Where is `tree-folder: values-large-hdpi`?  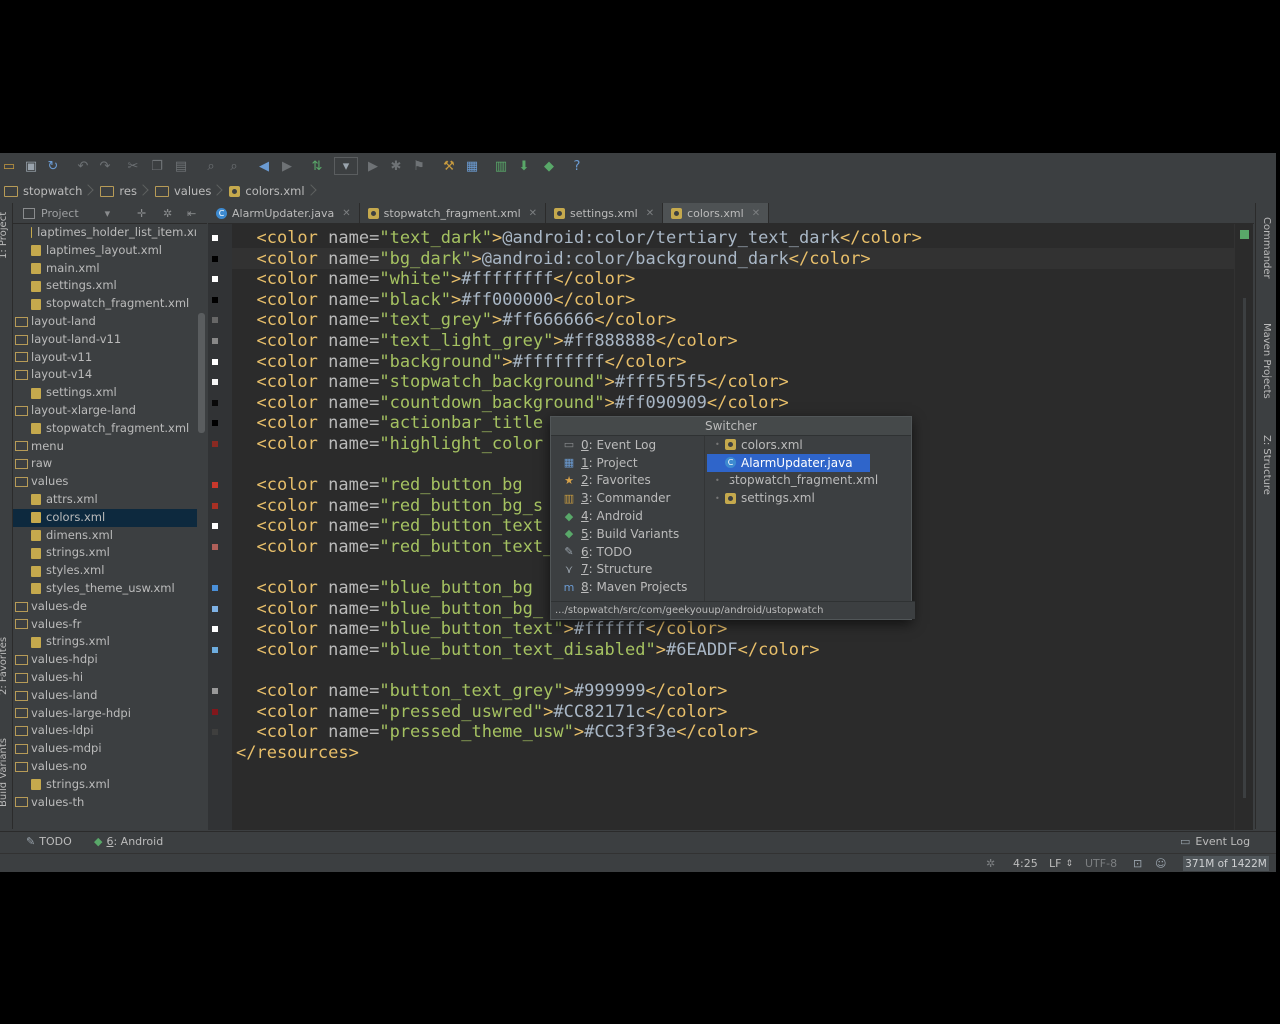 tree-folder: values-large-hdpi is located at coordinates (105, 714).